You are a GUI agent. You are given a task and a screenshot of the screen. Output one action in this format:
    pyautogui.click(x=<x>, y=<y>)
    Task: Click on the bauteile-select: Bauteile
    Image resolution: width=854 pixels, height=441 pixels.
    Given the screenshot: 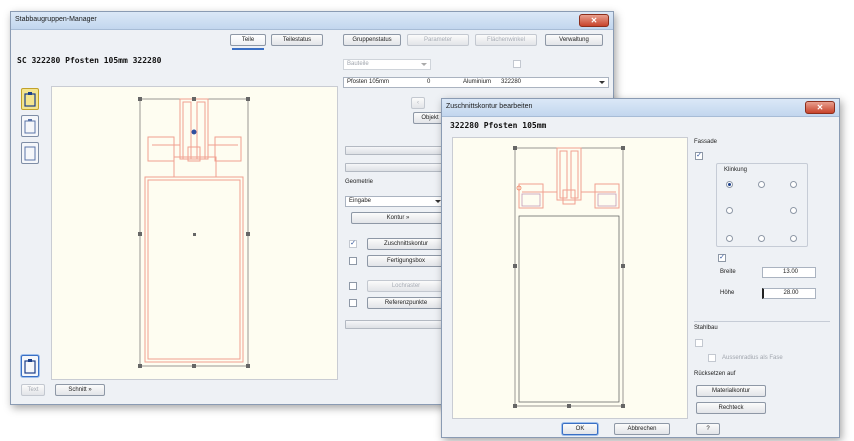 What is the action you would take?
    pyautogui.click(x=387, y=64)
    